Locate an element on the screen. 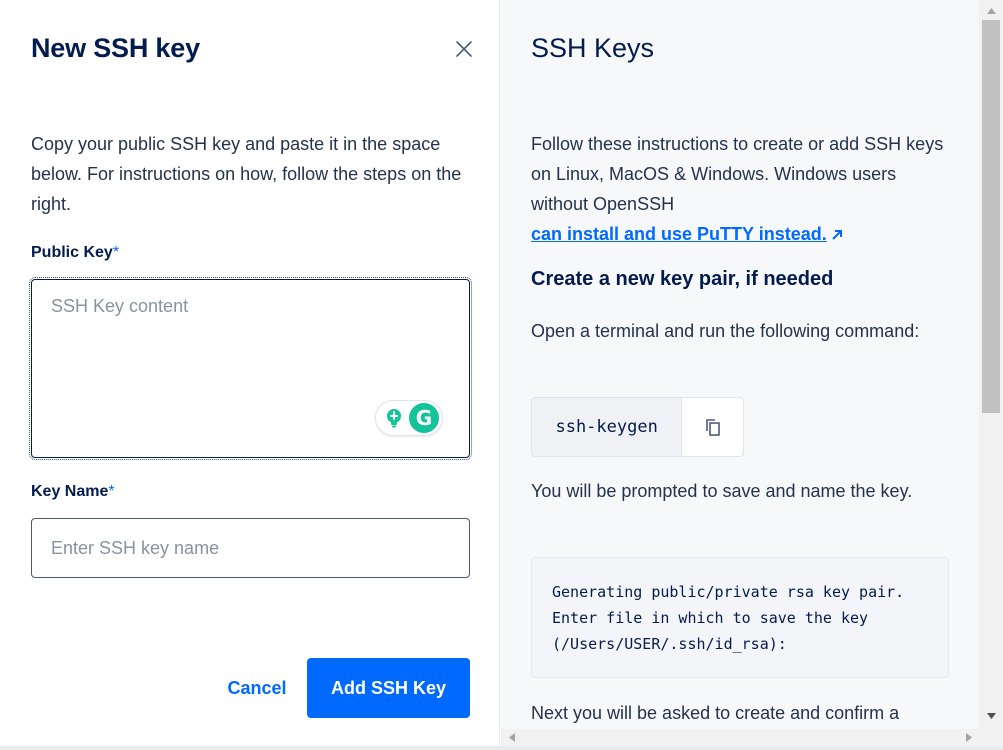  scroll-down-icon is located at coordinates (991, 715).